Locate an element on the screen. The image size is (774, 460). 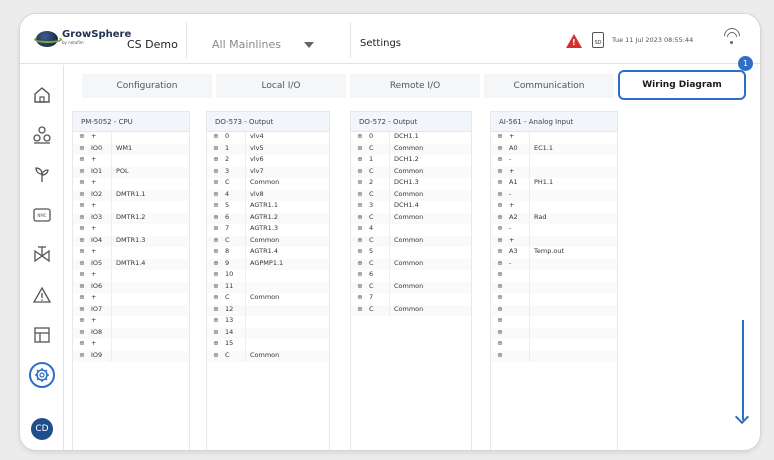
terminal-row: ⊕ 3 DCH1.4 is located at coordinates (411, 207).